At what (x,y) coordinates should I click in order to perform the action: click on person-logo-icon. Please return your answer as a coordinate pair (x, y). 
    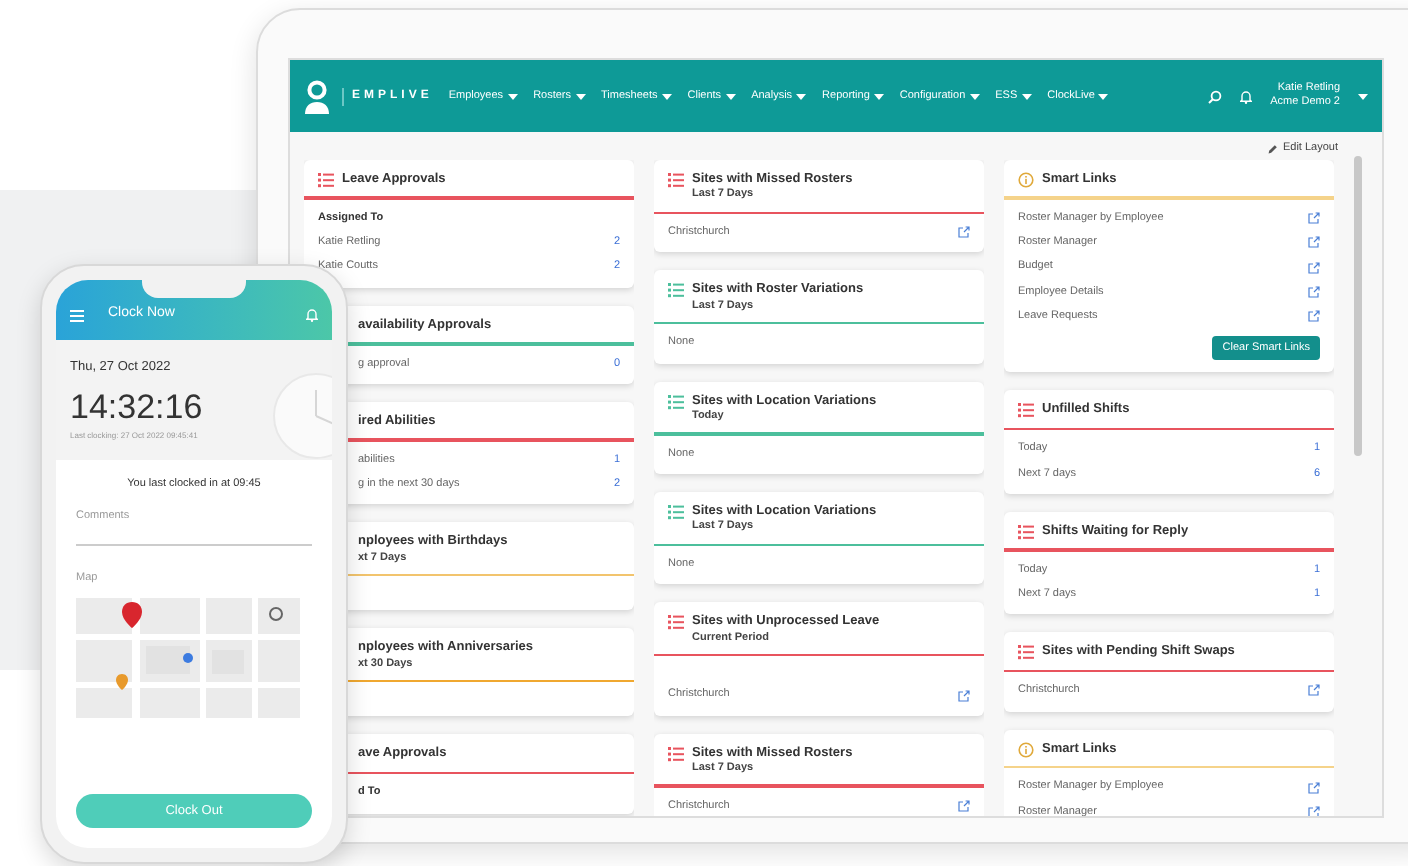
    Looking at the image, I should click on (317, 96).